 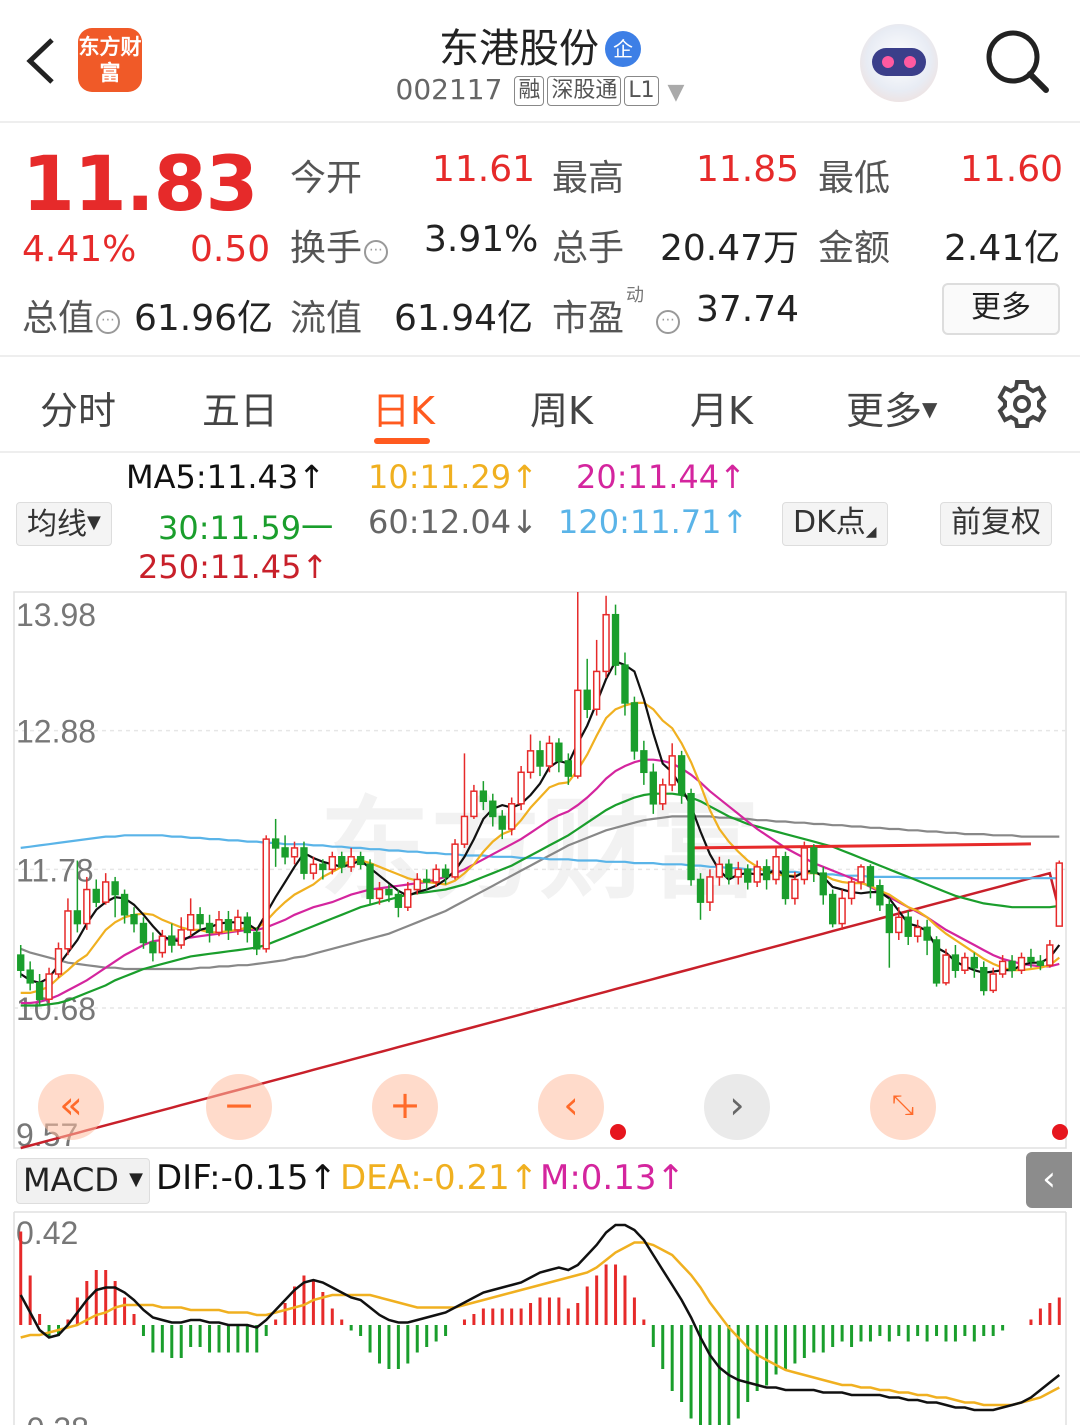 I want to click on dif-legend: DIF:-0.15↑, so click(x=247, y=1178).